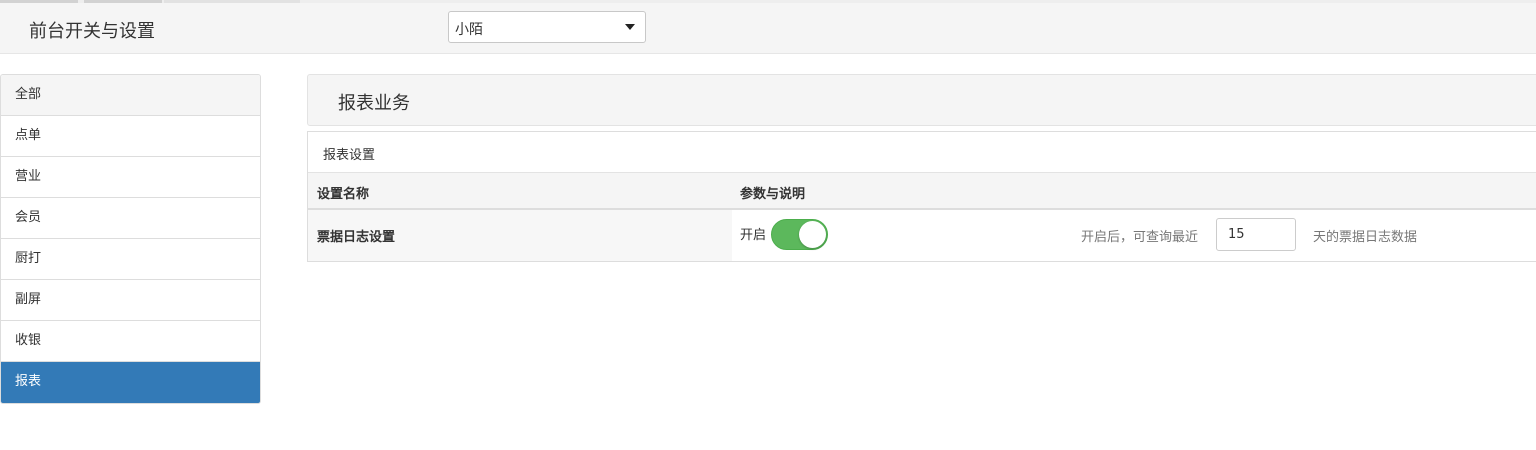 The width and height of the screenshot is (1536, 450). I want to click on setting-name: 票据日志设置, so click(356, 237).